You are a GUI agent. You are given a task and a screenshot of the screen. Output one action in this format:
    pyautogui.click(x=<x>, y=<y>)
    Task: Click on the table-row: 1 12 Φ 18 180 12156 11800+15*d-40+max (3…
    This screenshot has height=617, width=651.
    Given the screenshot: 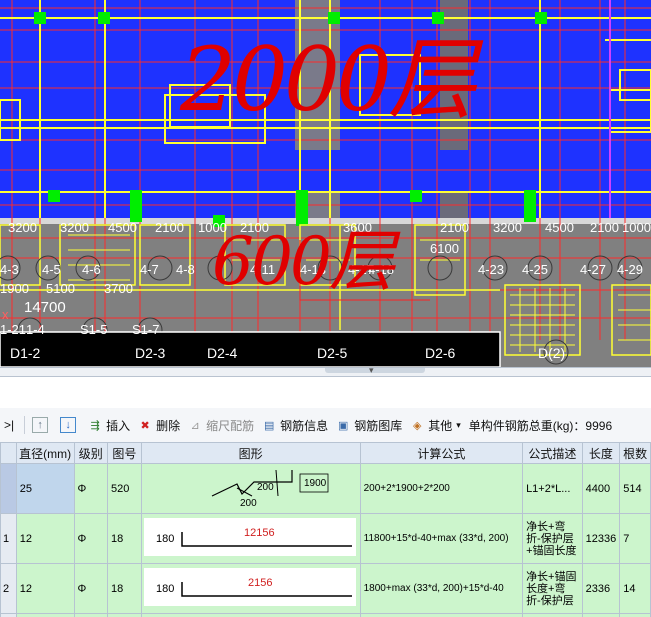 What is the action you would take?
    pyautogui.click(x=325, y=538)
    